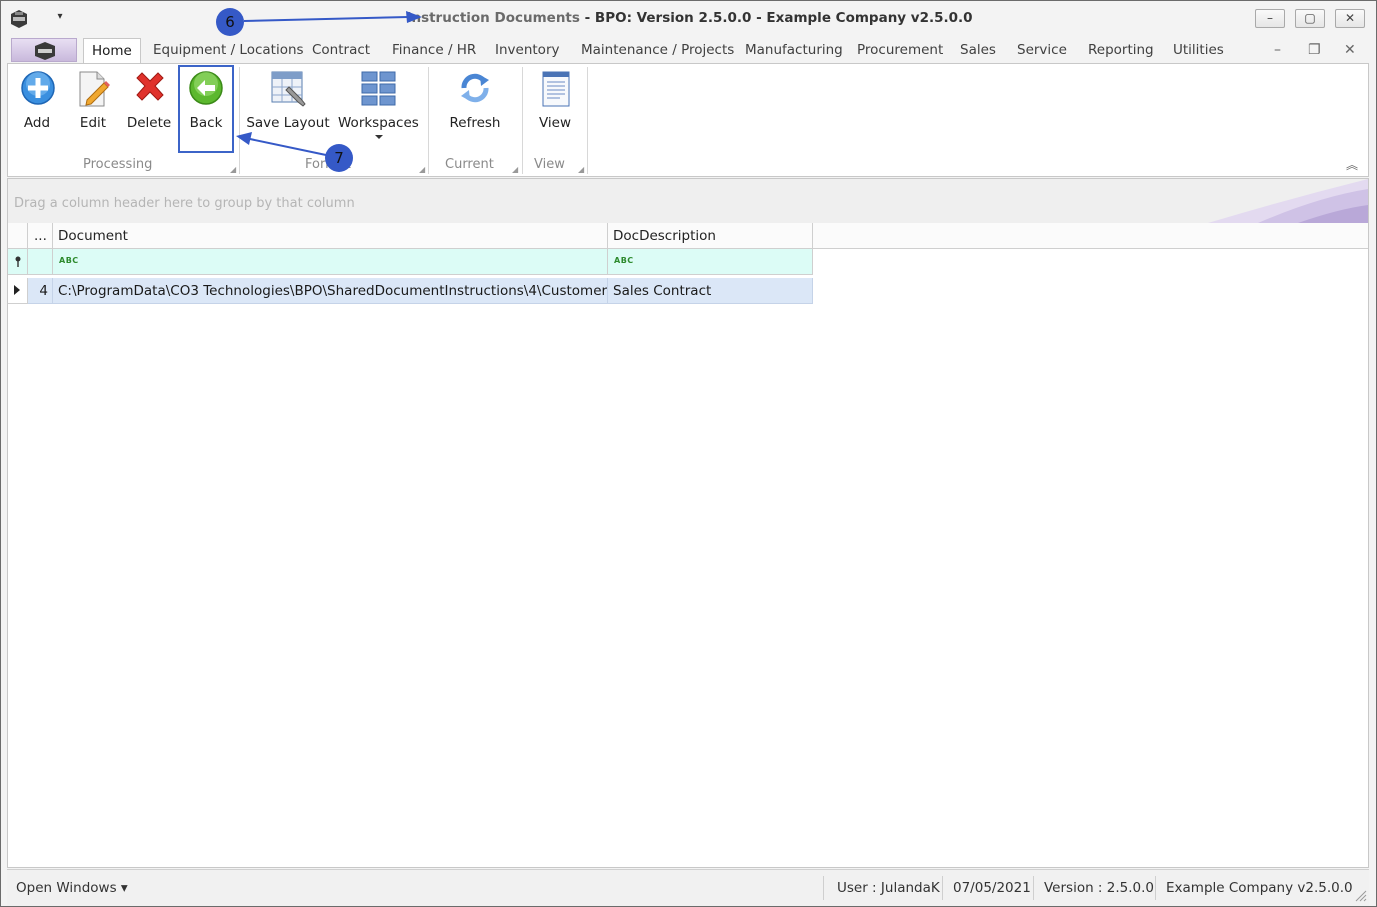  I want to click on annotation-arrows, so click(329, 83).